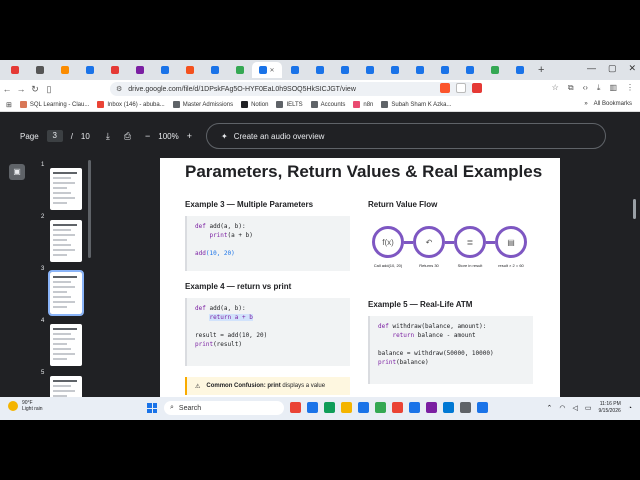 The height and width of the screenshot is (480, 640). Describe the element at coordinates (271, 70) in the screenshot. I see `close-tab-icon: ✕` at that location.